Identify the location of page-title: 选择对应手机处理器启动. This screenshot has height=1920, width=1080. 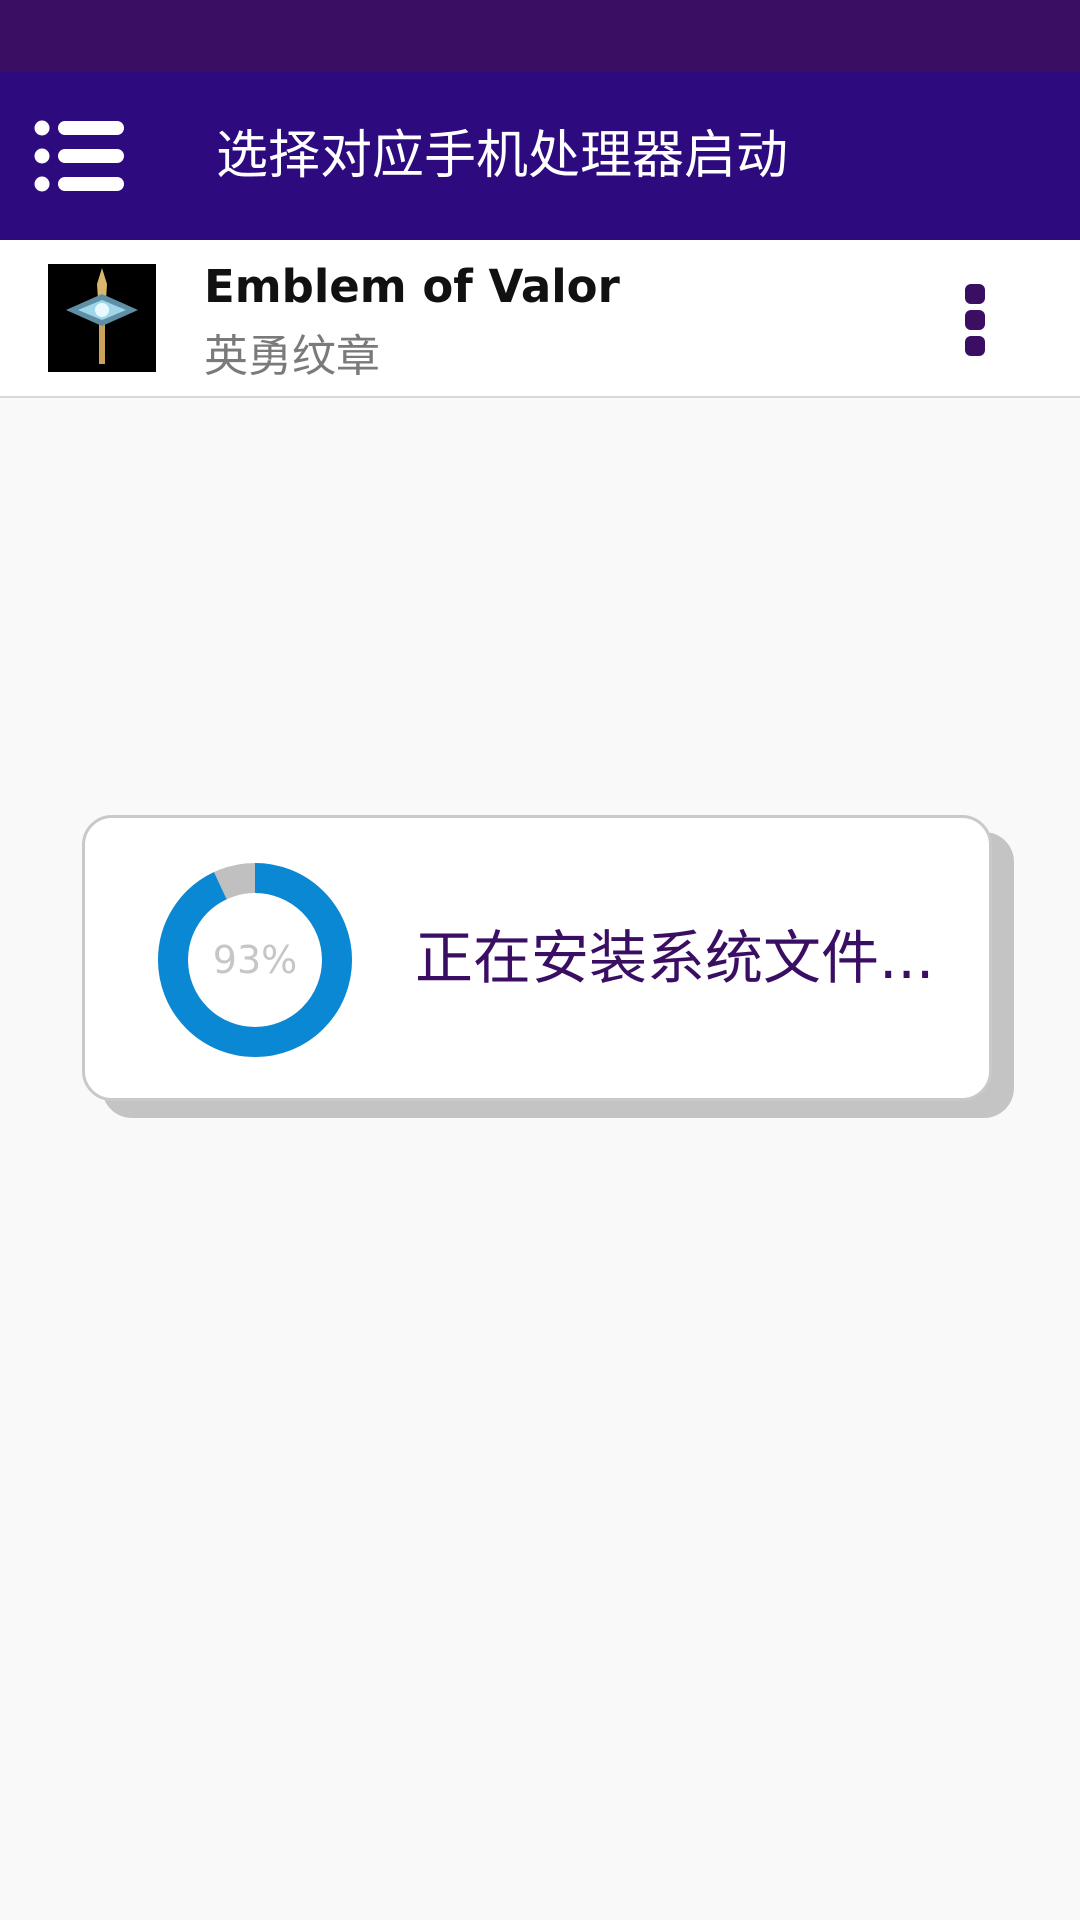
(502, 156).